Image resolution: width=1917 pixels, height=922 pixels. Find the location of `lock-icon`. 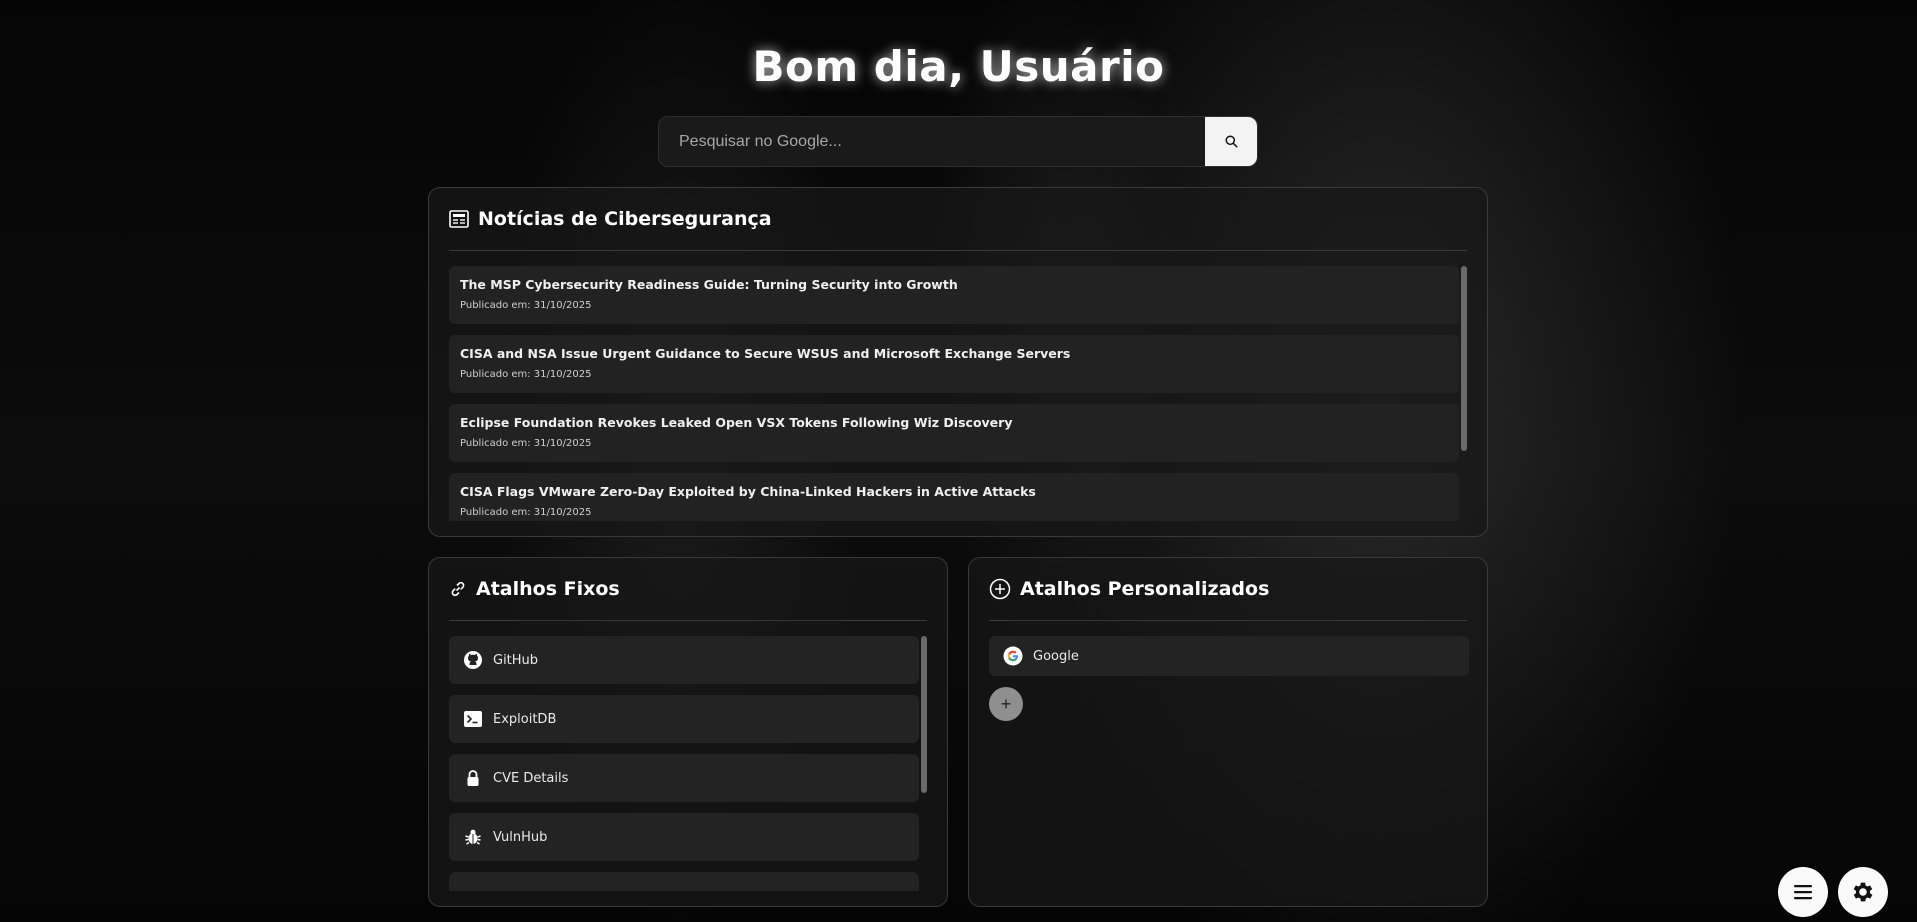

lock-icon is located at coordinates (473, 778).